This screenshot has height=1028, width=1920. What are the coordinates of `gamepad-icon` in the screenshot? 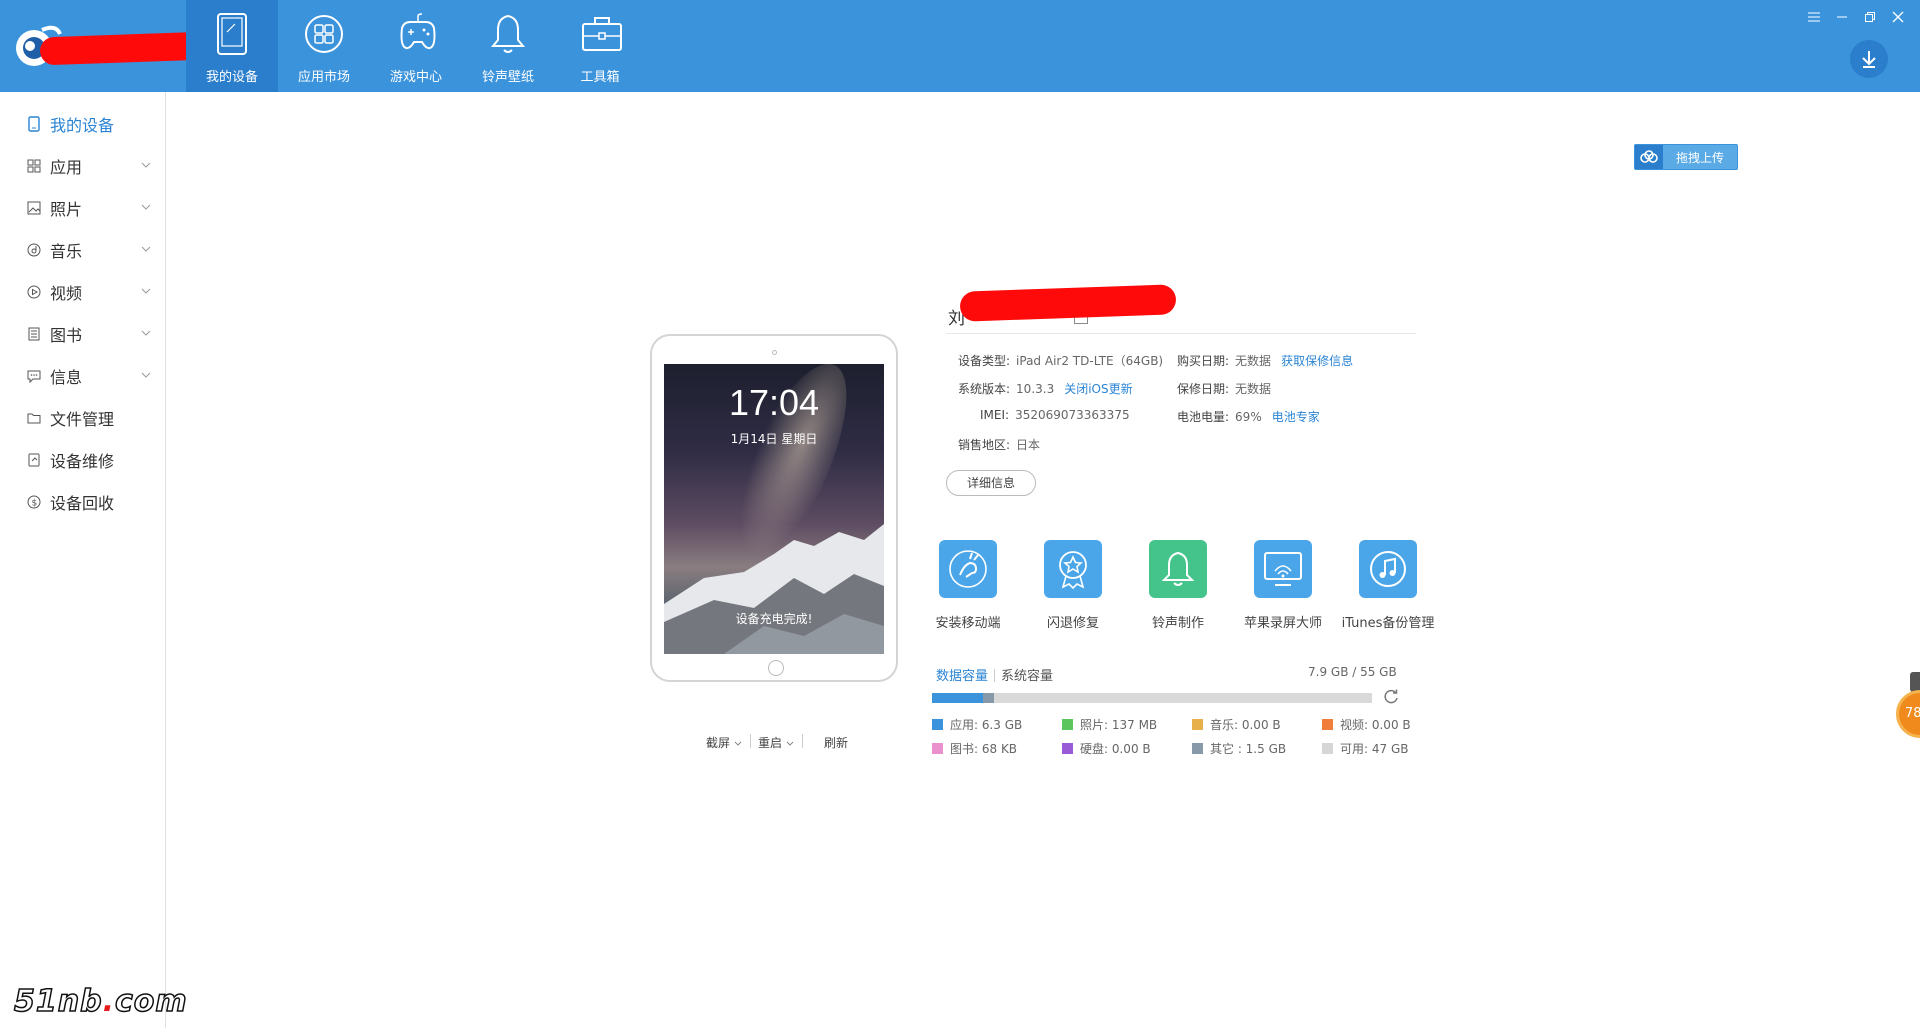 It's located at (418, 31).